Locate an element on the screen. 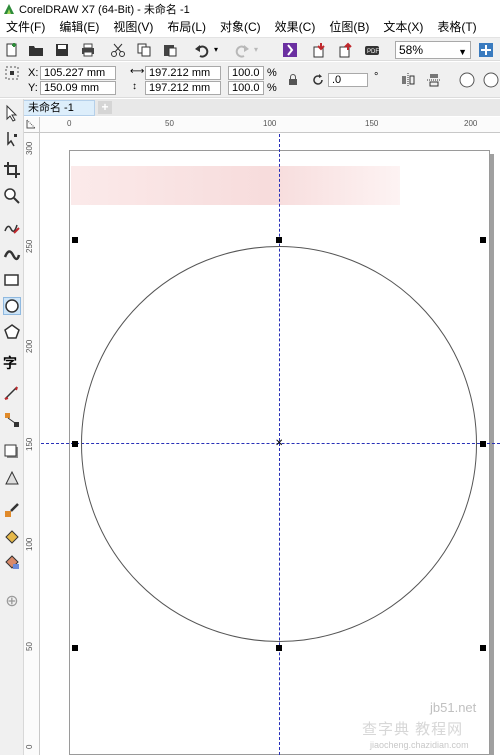  selection-handle-middle-right is located at coordinates (483, 444).